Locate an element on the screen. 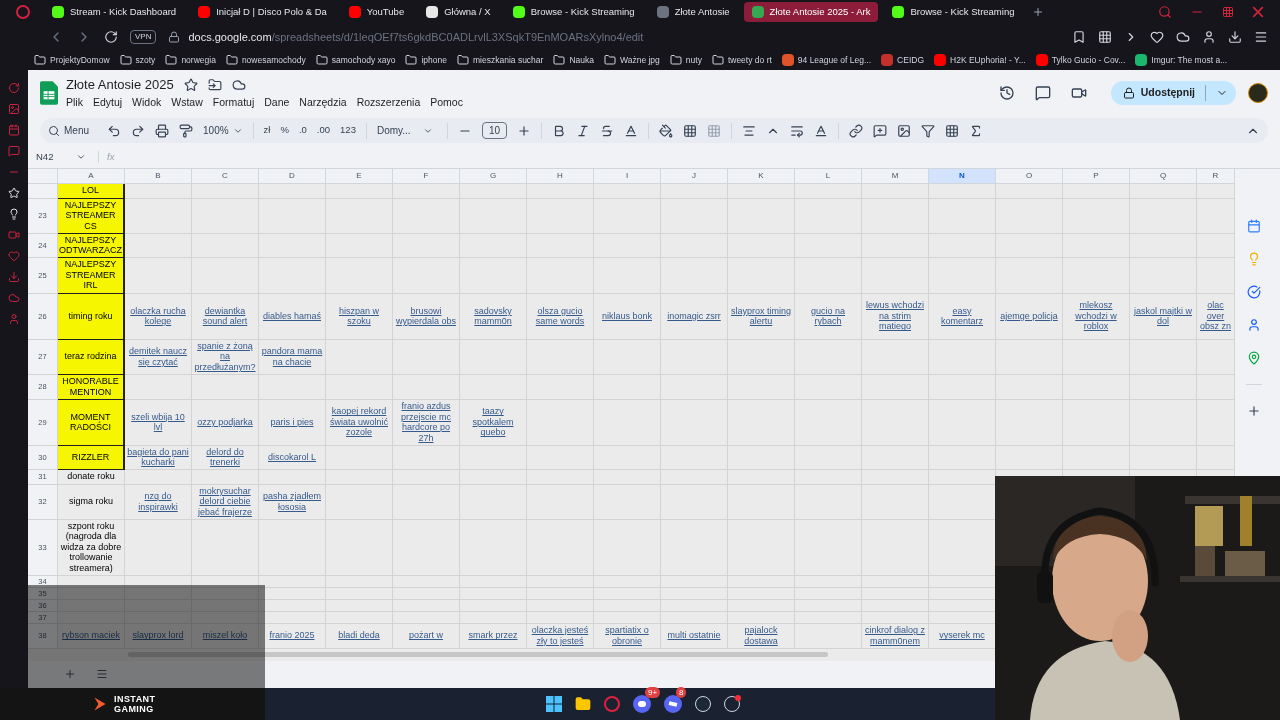  cell-link: olsza gucio same words is located at coordinates (560, 316).